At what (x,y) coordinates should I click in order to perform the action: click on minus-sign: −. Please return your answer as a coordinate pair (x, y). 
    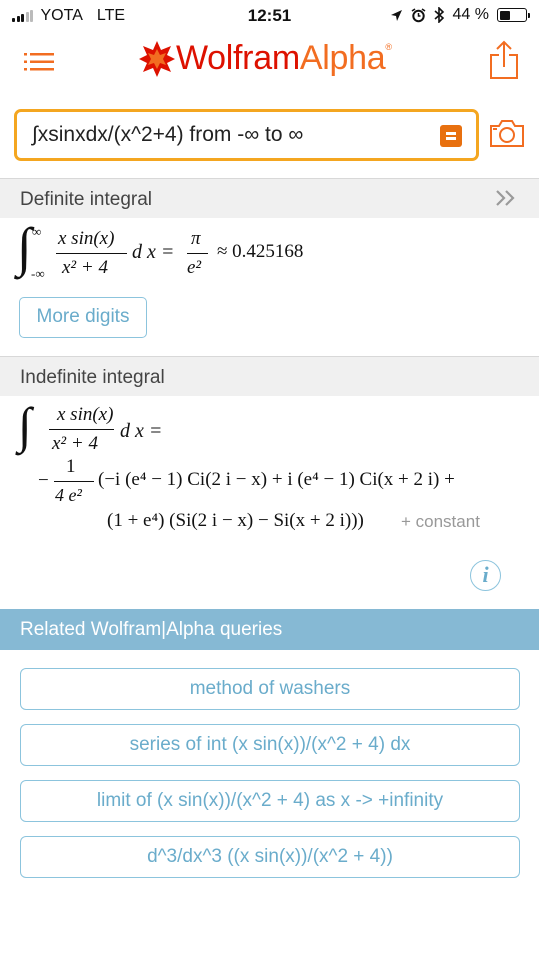
    Looking at the image, I should click on (43, 480).